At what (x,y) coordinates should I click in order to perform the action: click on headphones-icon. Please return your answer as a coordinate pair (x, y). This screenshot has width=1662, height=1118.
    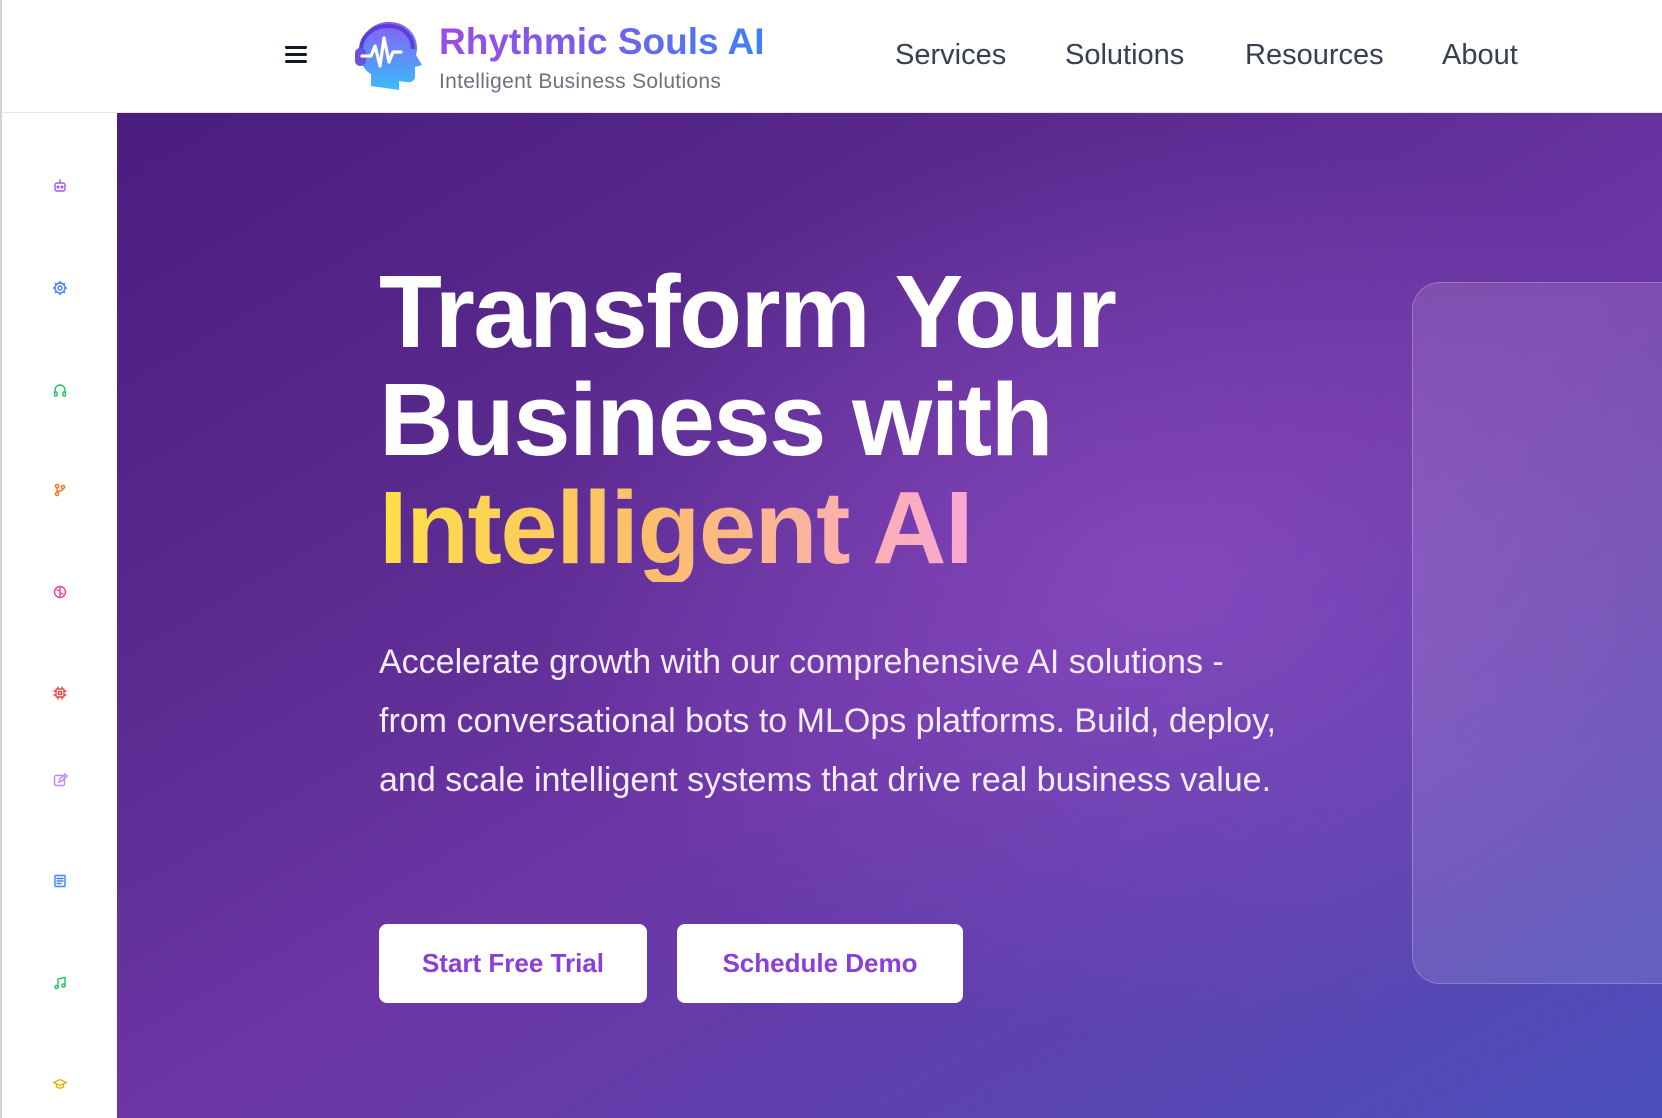
    Looking at the image, I should click on (60, 390).